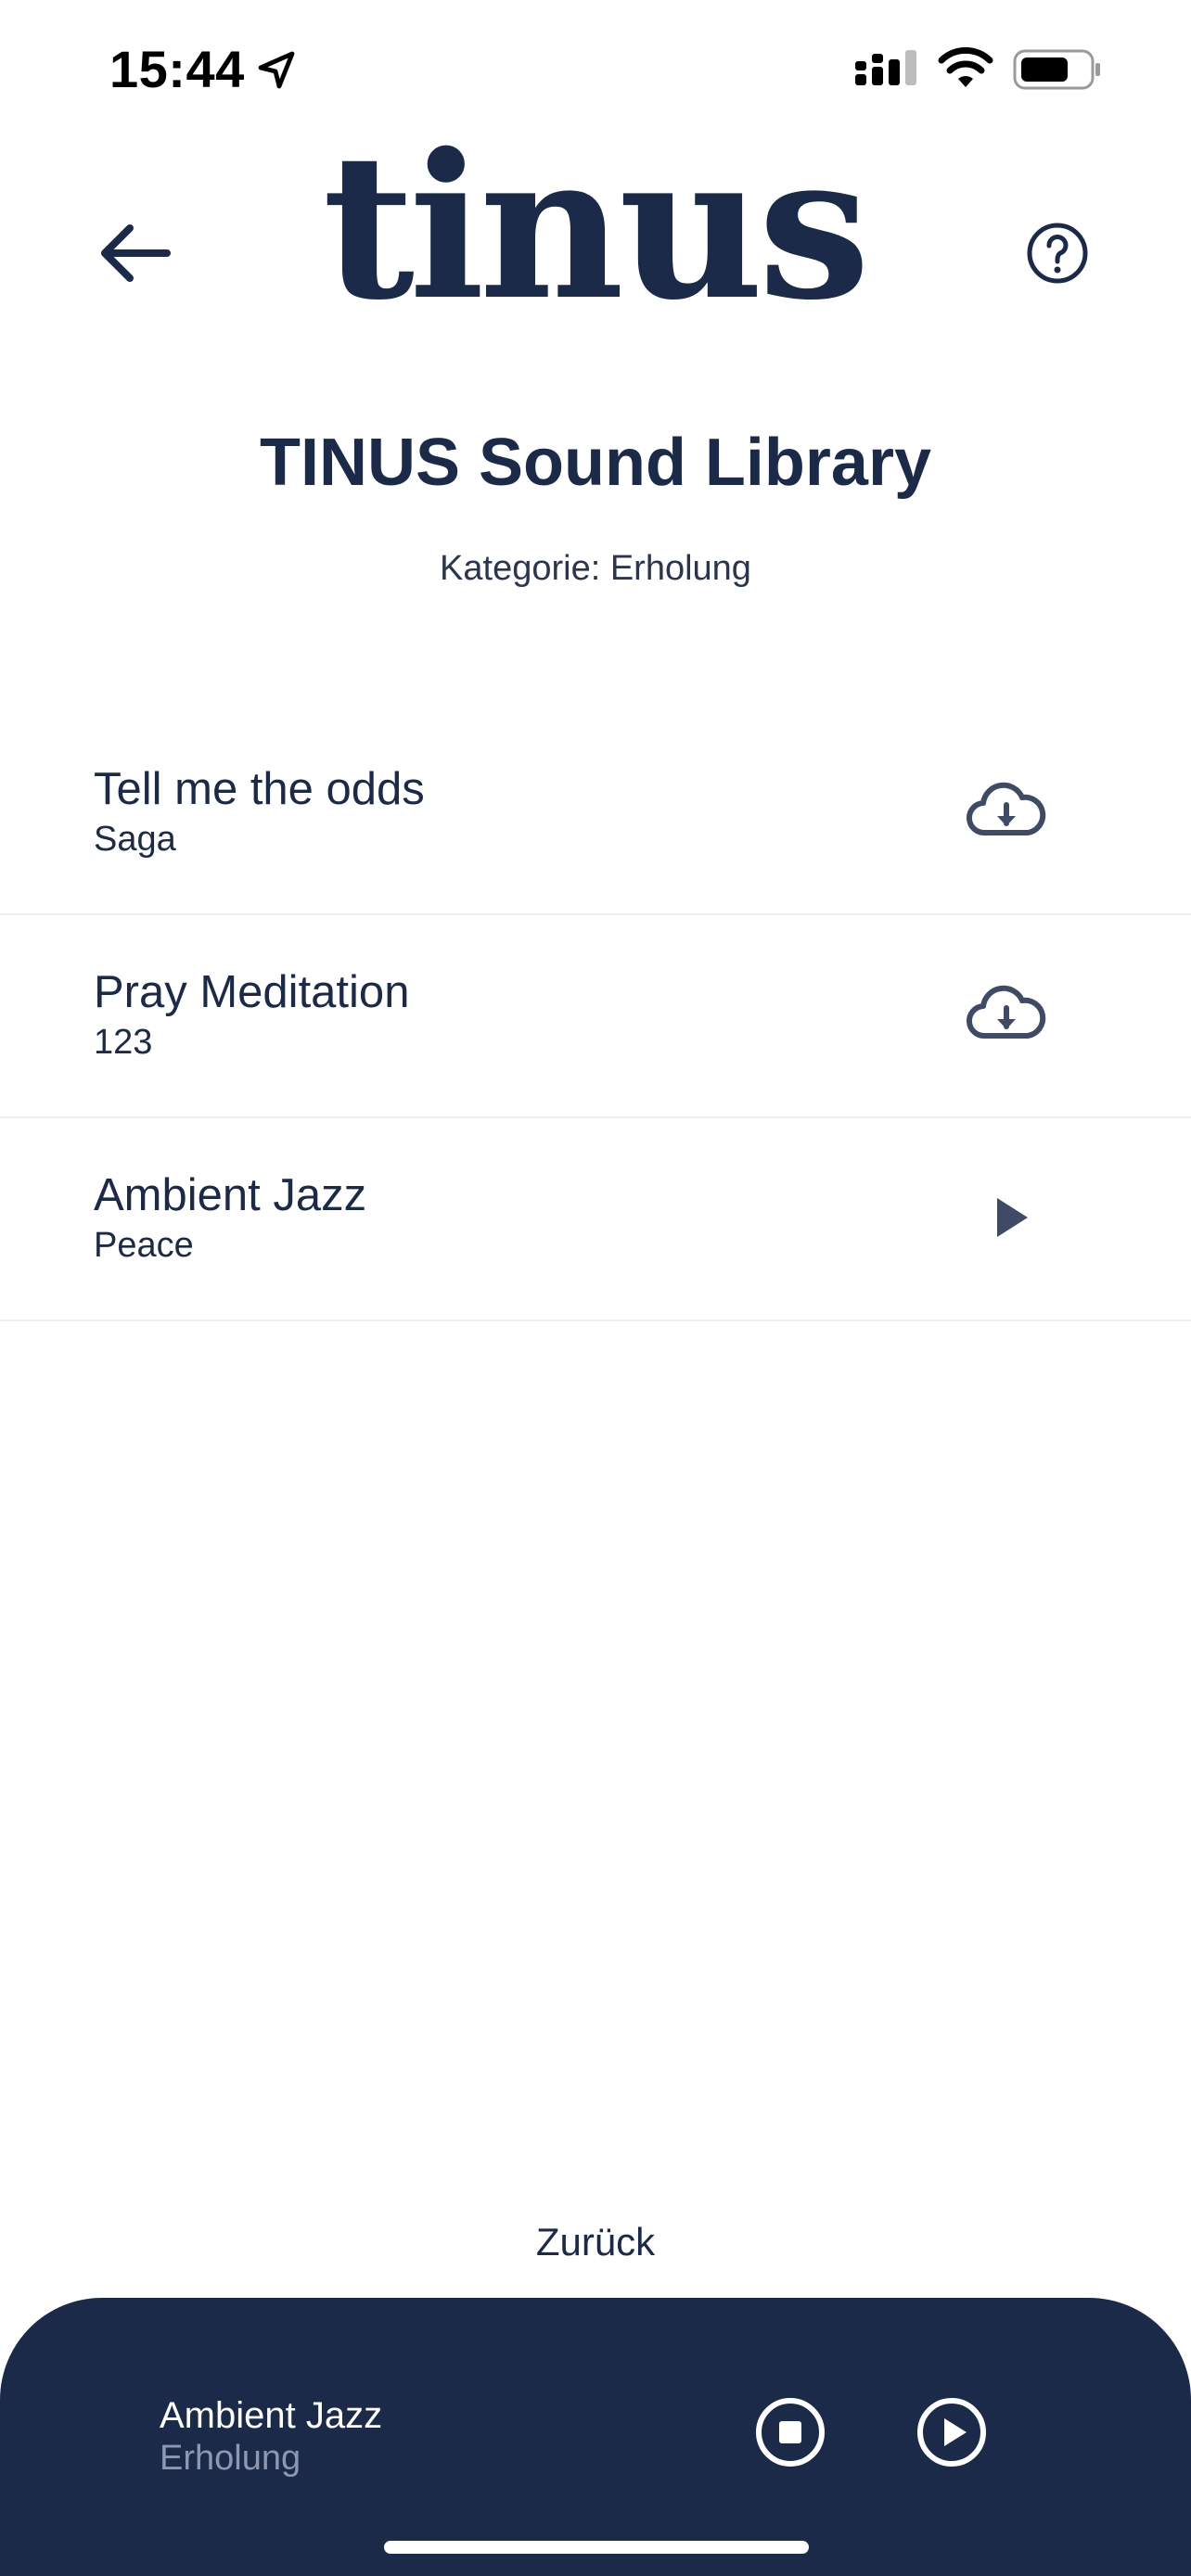 Image resolution: width=1191 pixels, height=2576 pixels. What do you see at coordinates (144, 1245) in the screenshot?
I see `track-subtitle: Peace` at bounding box center [144, 1245].